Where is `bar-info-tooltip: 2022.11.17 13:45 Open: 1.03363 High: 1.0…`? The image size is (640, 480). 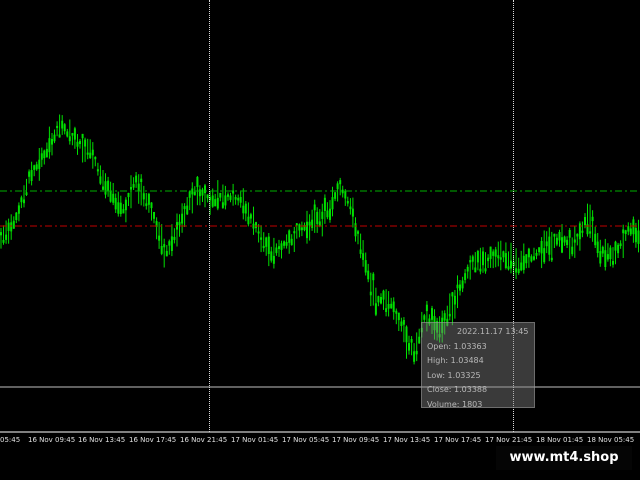 bar-info-tooltip: 2022.11.17 13:45 Open: 1.03363 High: 1.0… is located at coordinates (478, 365).